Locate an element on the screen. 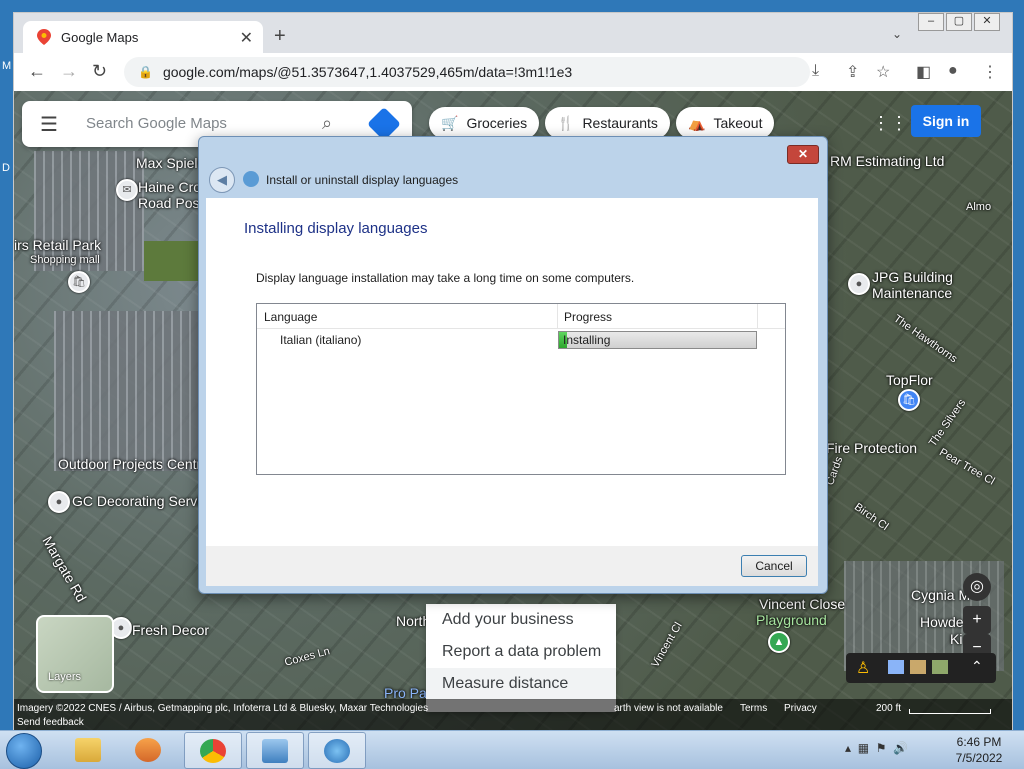  park-icon: ▲ is located at coordinates (779, 642).